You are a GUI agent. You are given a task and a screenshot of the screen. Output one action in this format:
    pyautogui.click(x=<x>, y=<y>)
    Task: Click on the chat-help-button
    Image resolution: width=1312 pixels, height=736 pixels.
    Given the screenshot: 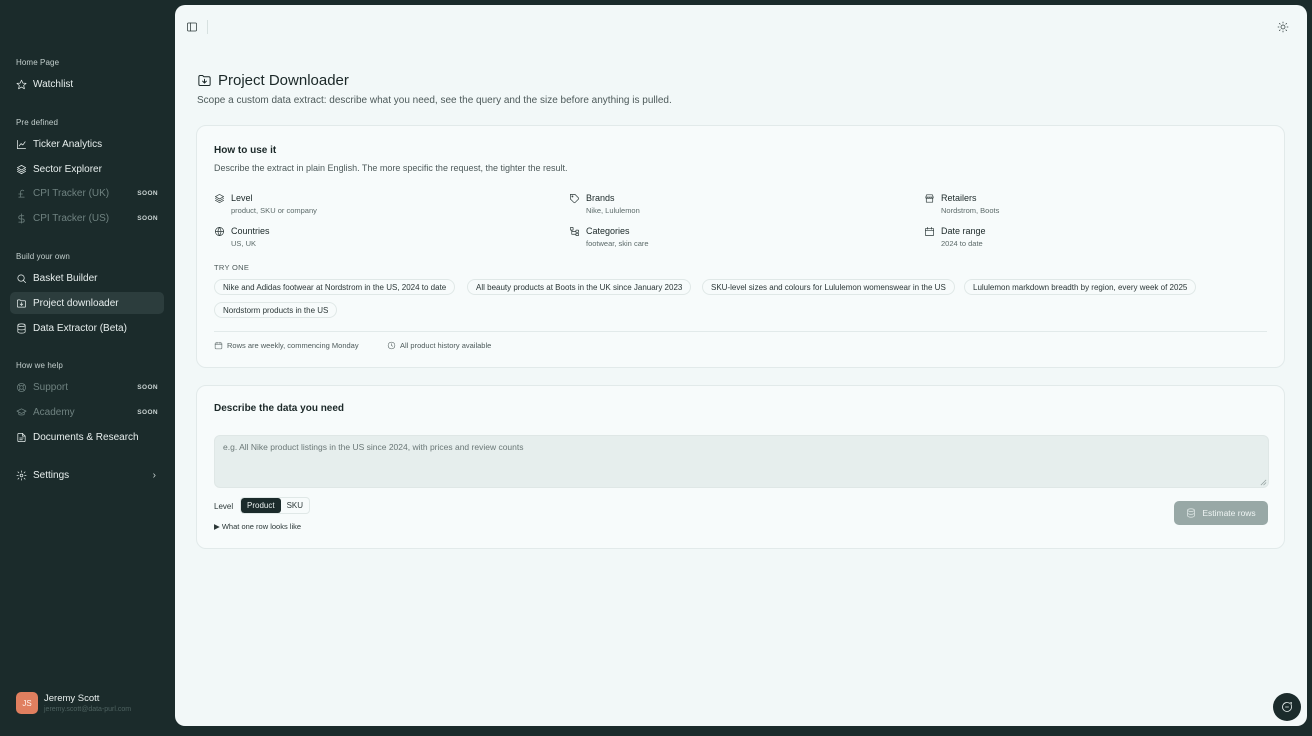 What is the action you would take?
    pyautogui.click(x=1287, y=707)
    